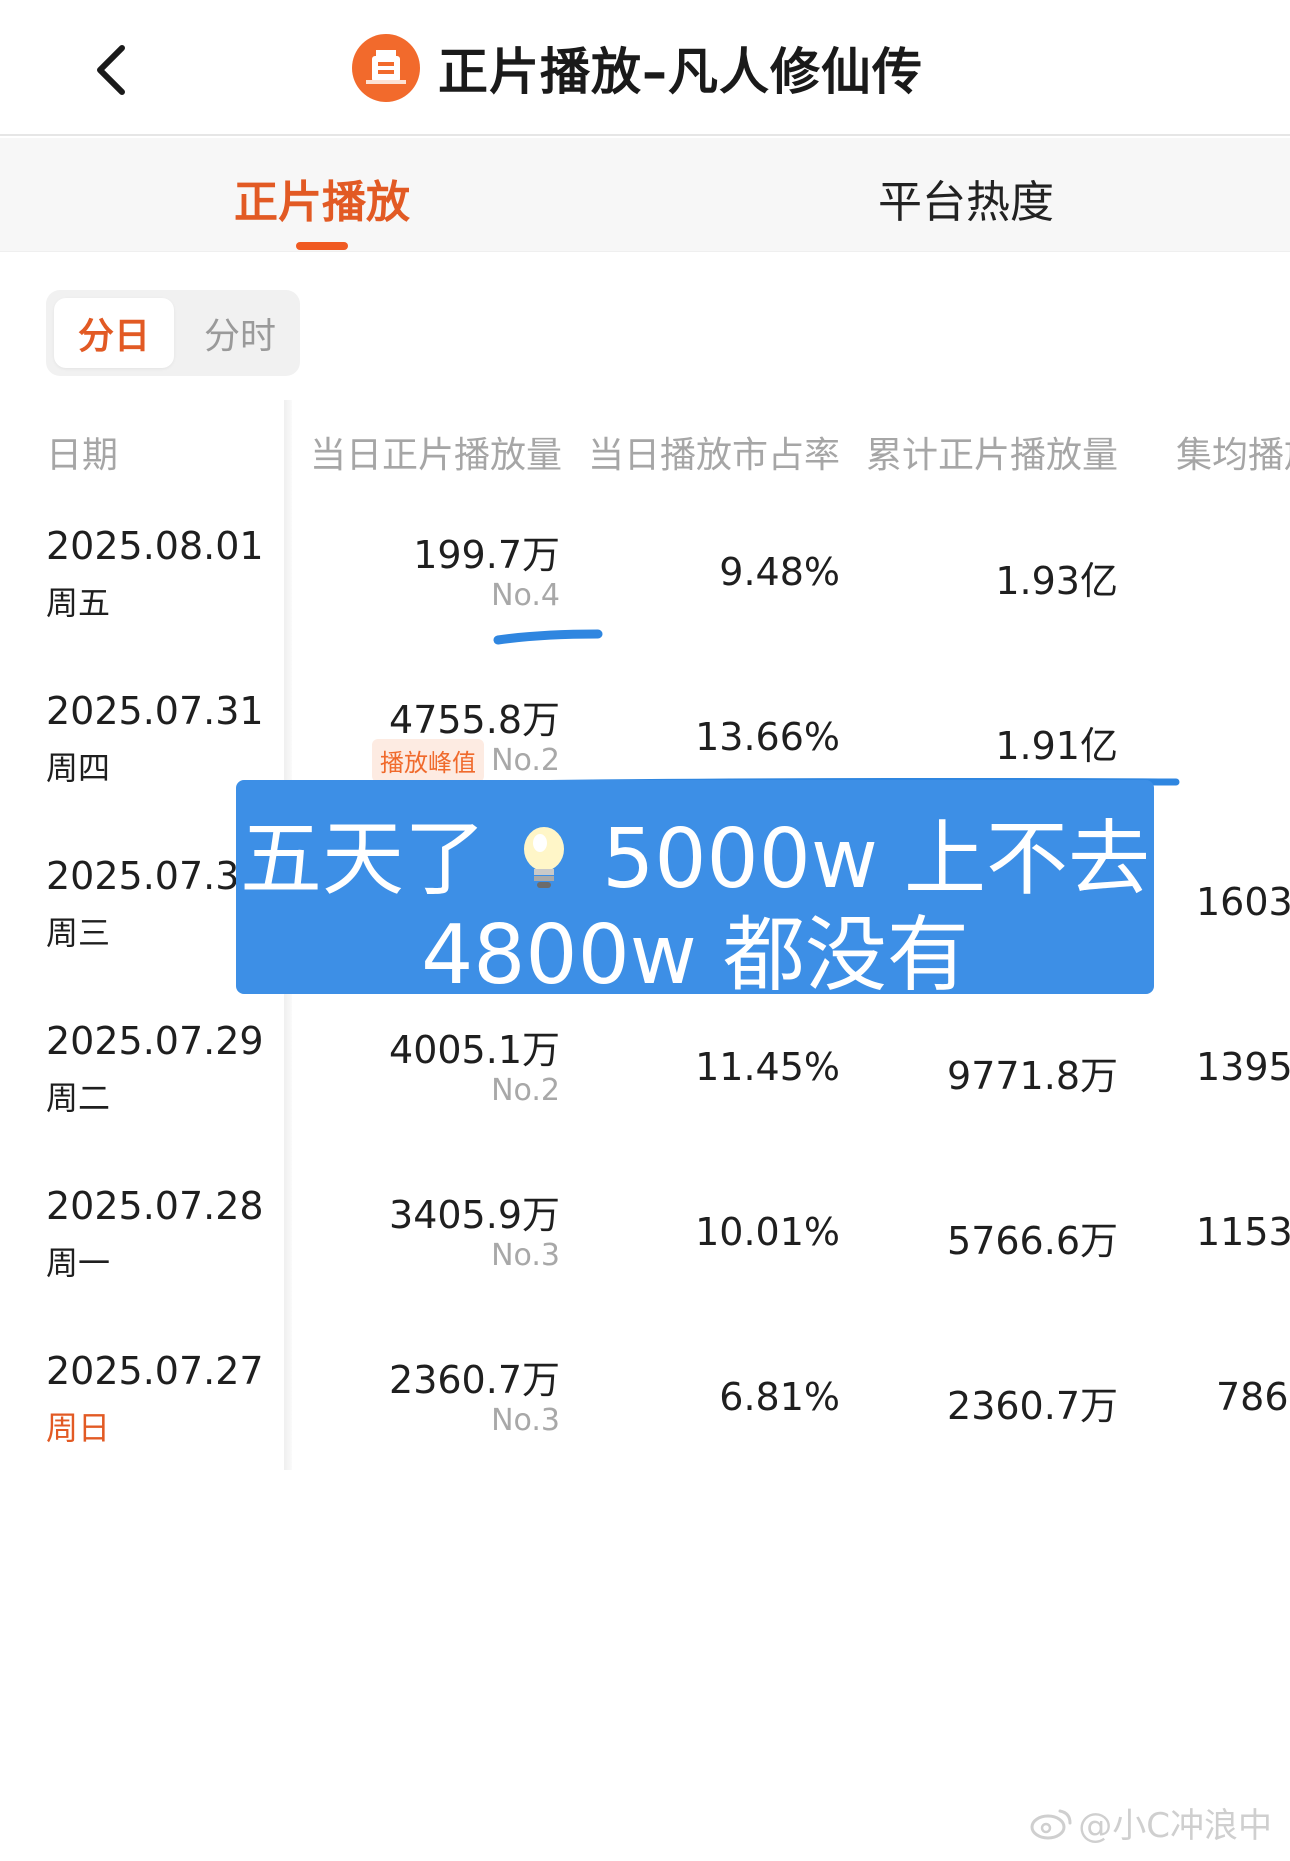  What do you see at coordinates (1051, 1824) in the screenshot?
I see `weibo-icon` at bounding box center [1051, 1824].